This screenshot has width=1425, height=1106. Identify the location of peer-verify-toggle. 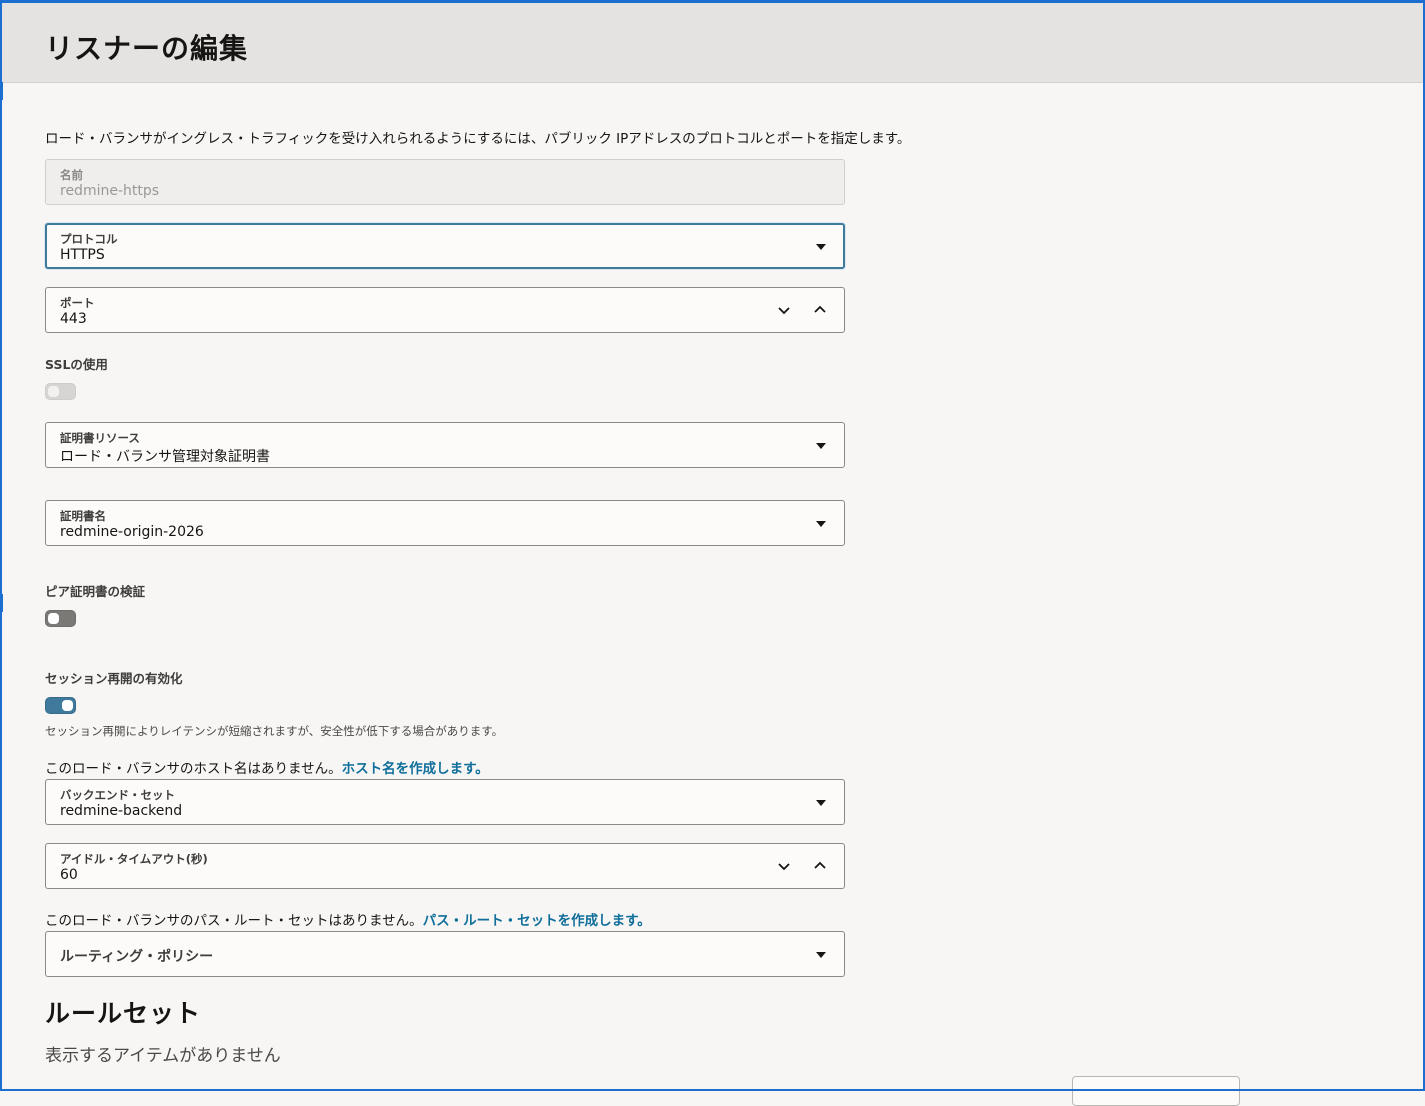
(60, 618).